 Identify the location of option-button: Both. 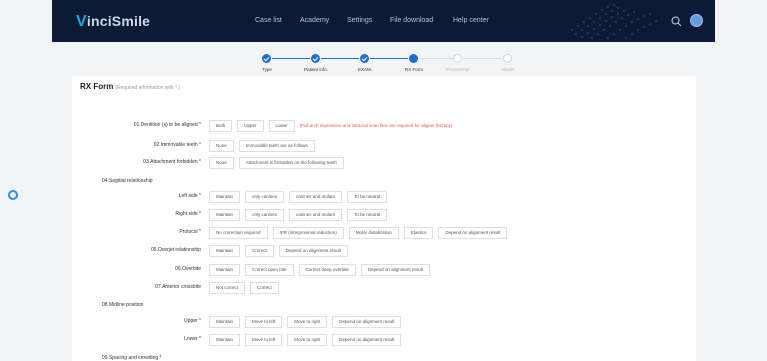
(221, 126).